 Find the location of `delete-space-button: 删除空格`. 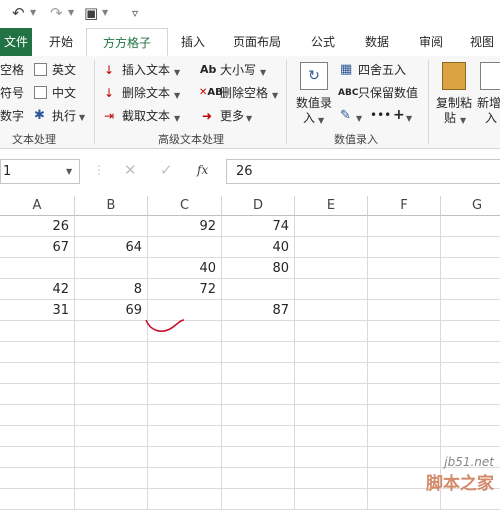

delete-space-button: 删除空格 is located at coordinates (244, 93).